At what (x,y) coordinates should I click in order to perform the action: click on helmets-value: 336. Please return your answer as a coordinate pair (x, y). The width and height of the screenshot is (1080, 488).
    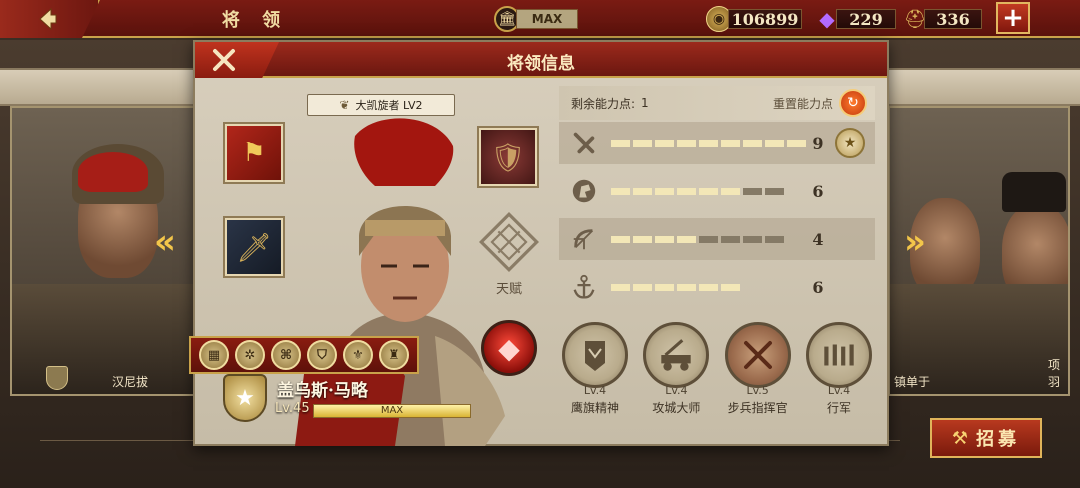
    Looking at the image, I should click on (953, 19).